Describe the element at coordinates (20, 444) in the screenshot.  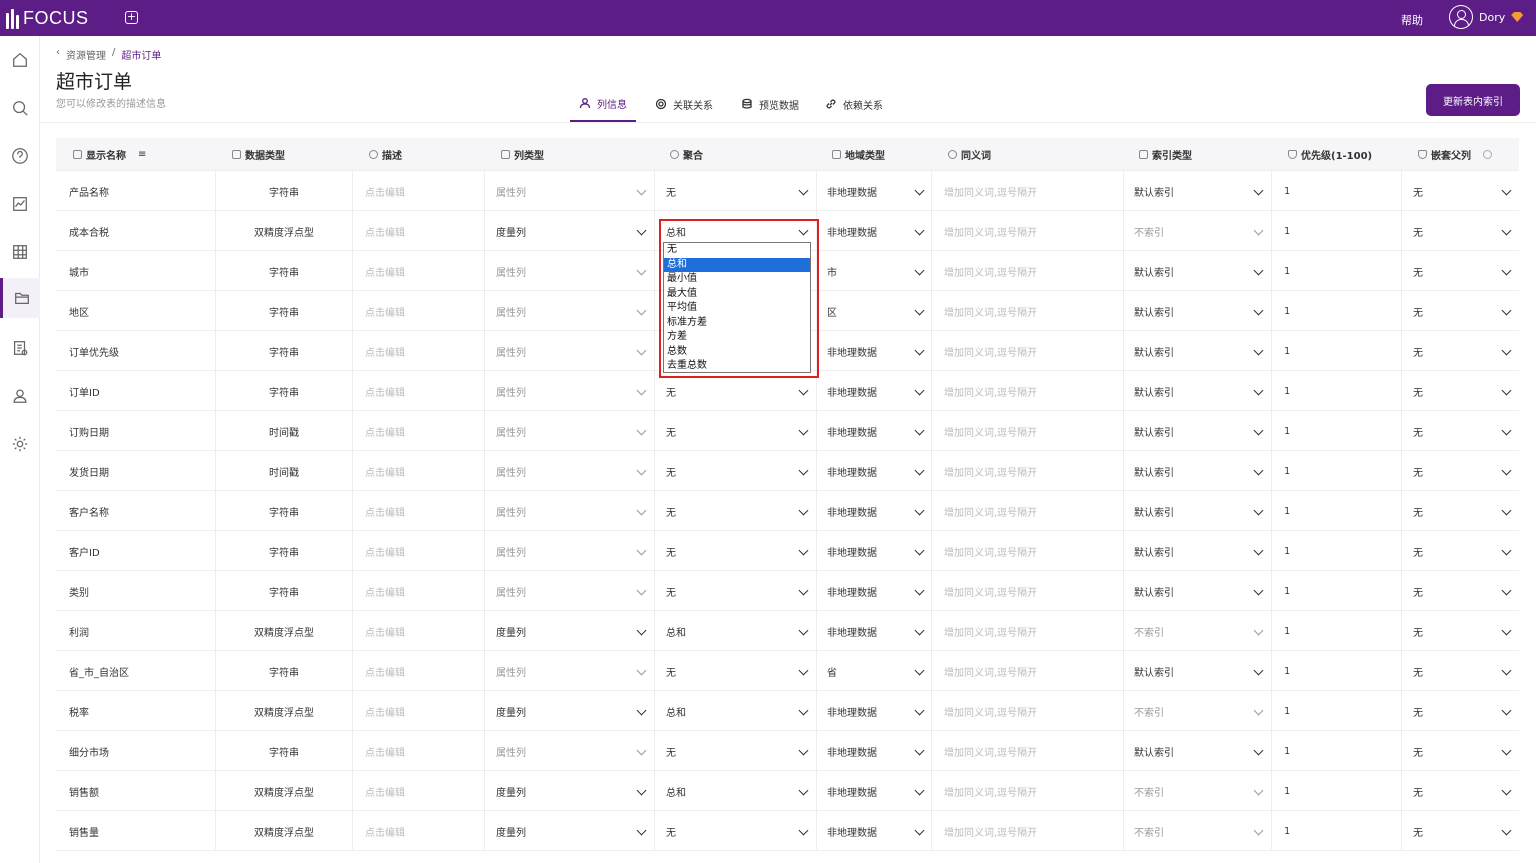
I see `settings-gear-icon` at that location.